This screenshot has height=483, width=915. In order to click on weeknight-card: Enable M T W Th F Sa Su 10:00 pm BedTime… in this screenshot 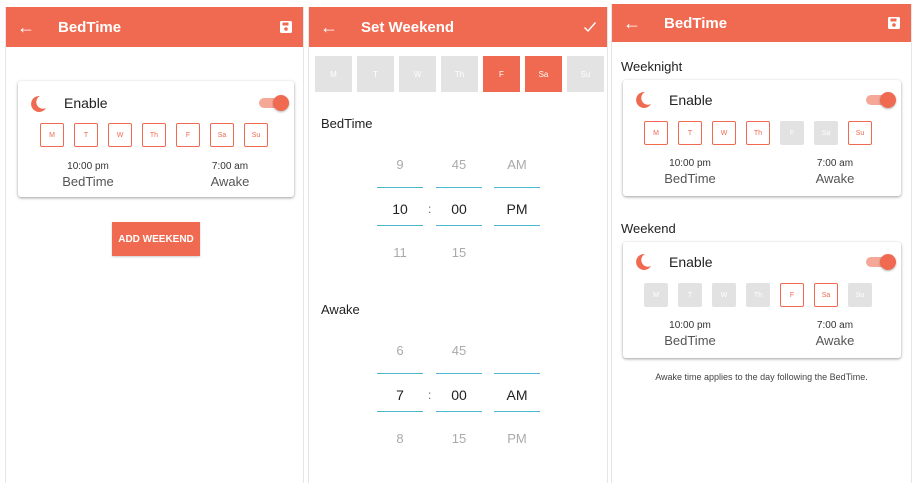, I will do `click(762, 138)`.